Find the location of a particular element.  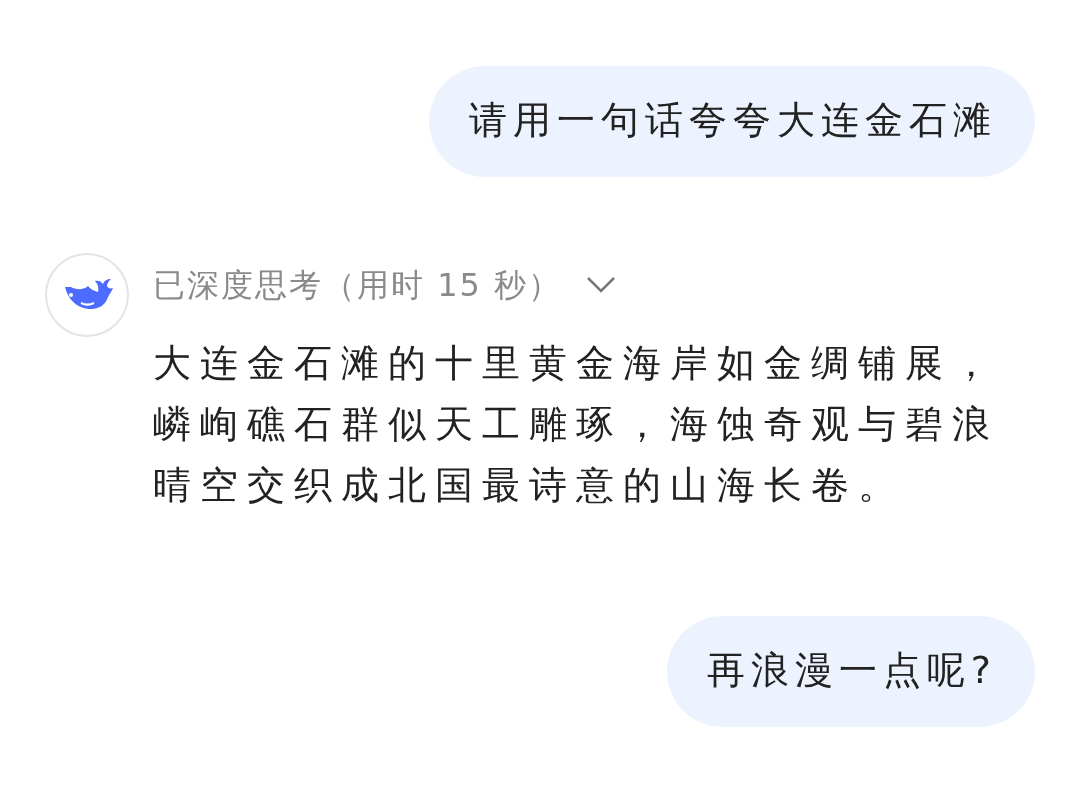

user-message: 再浪漫一点呢? is located at coordinates (850, 671).